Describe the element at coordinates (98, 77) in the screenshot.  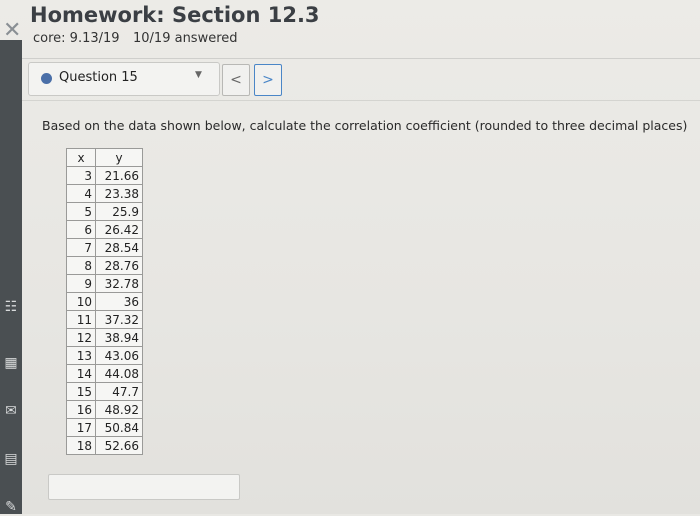
I see `question-label: Question 15` at that location.